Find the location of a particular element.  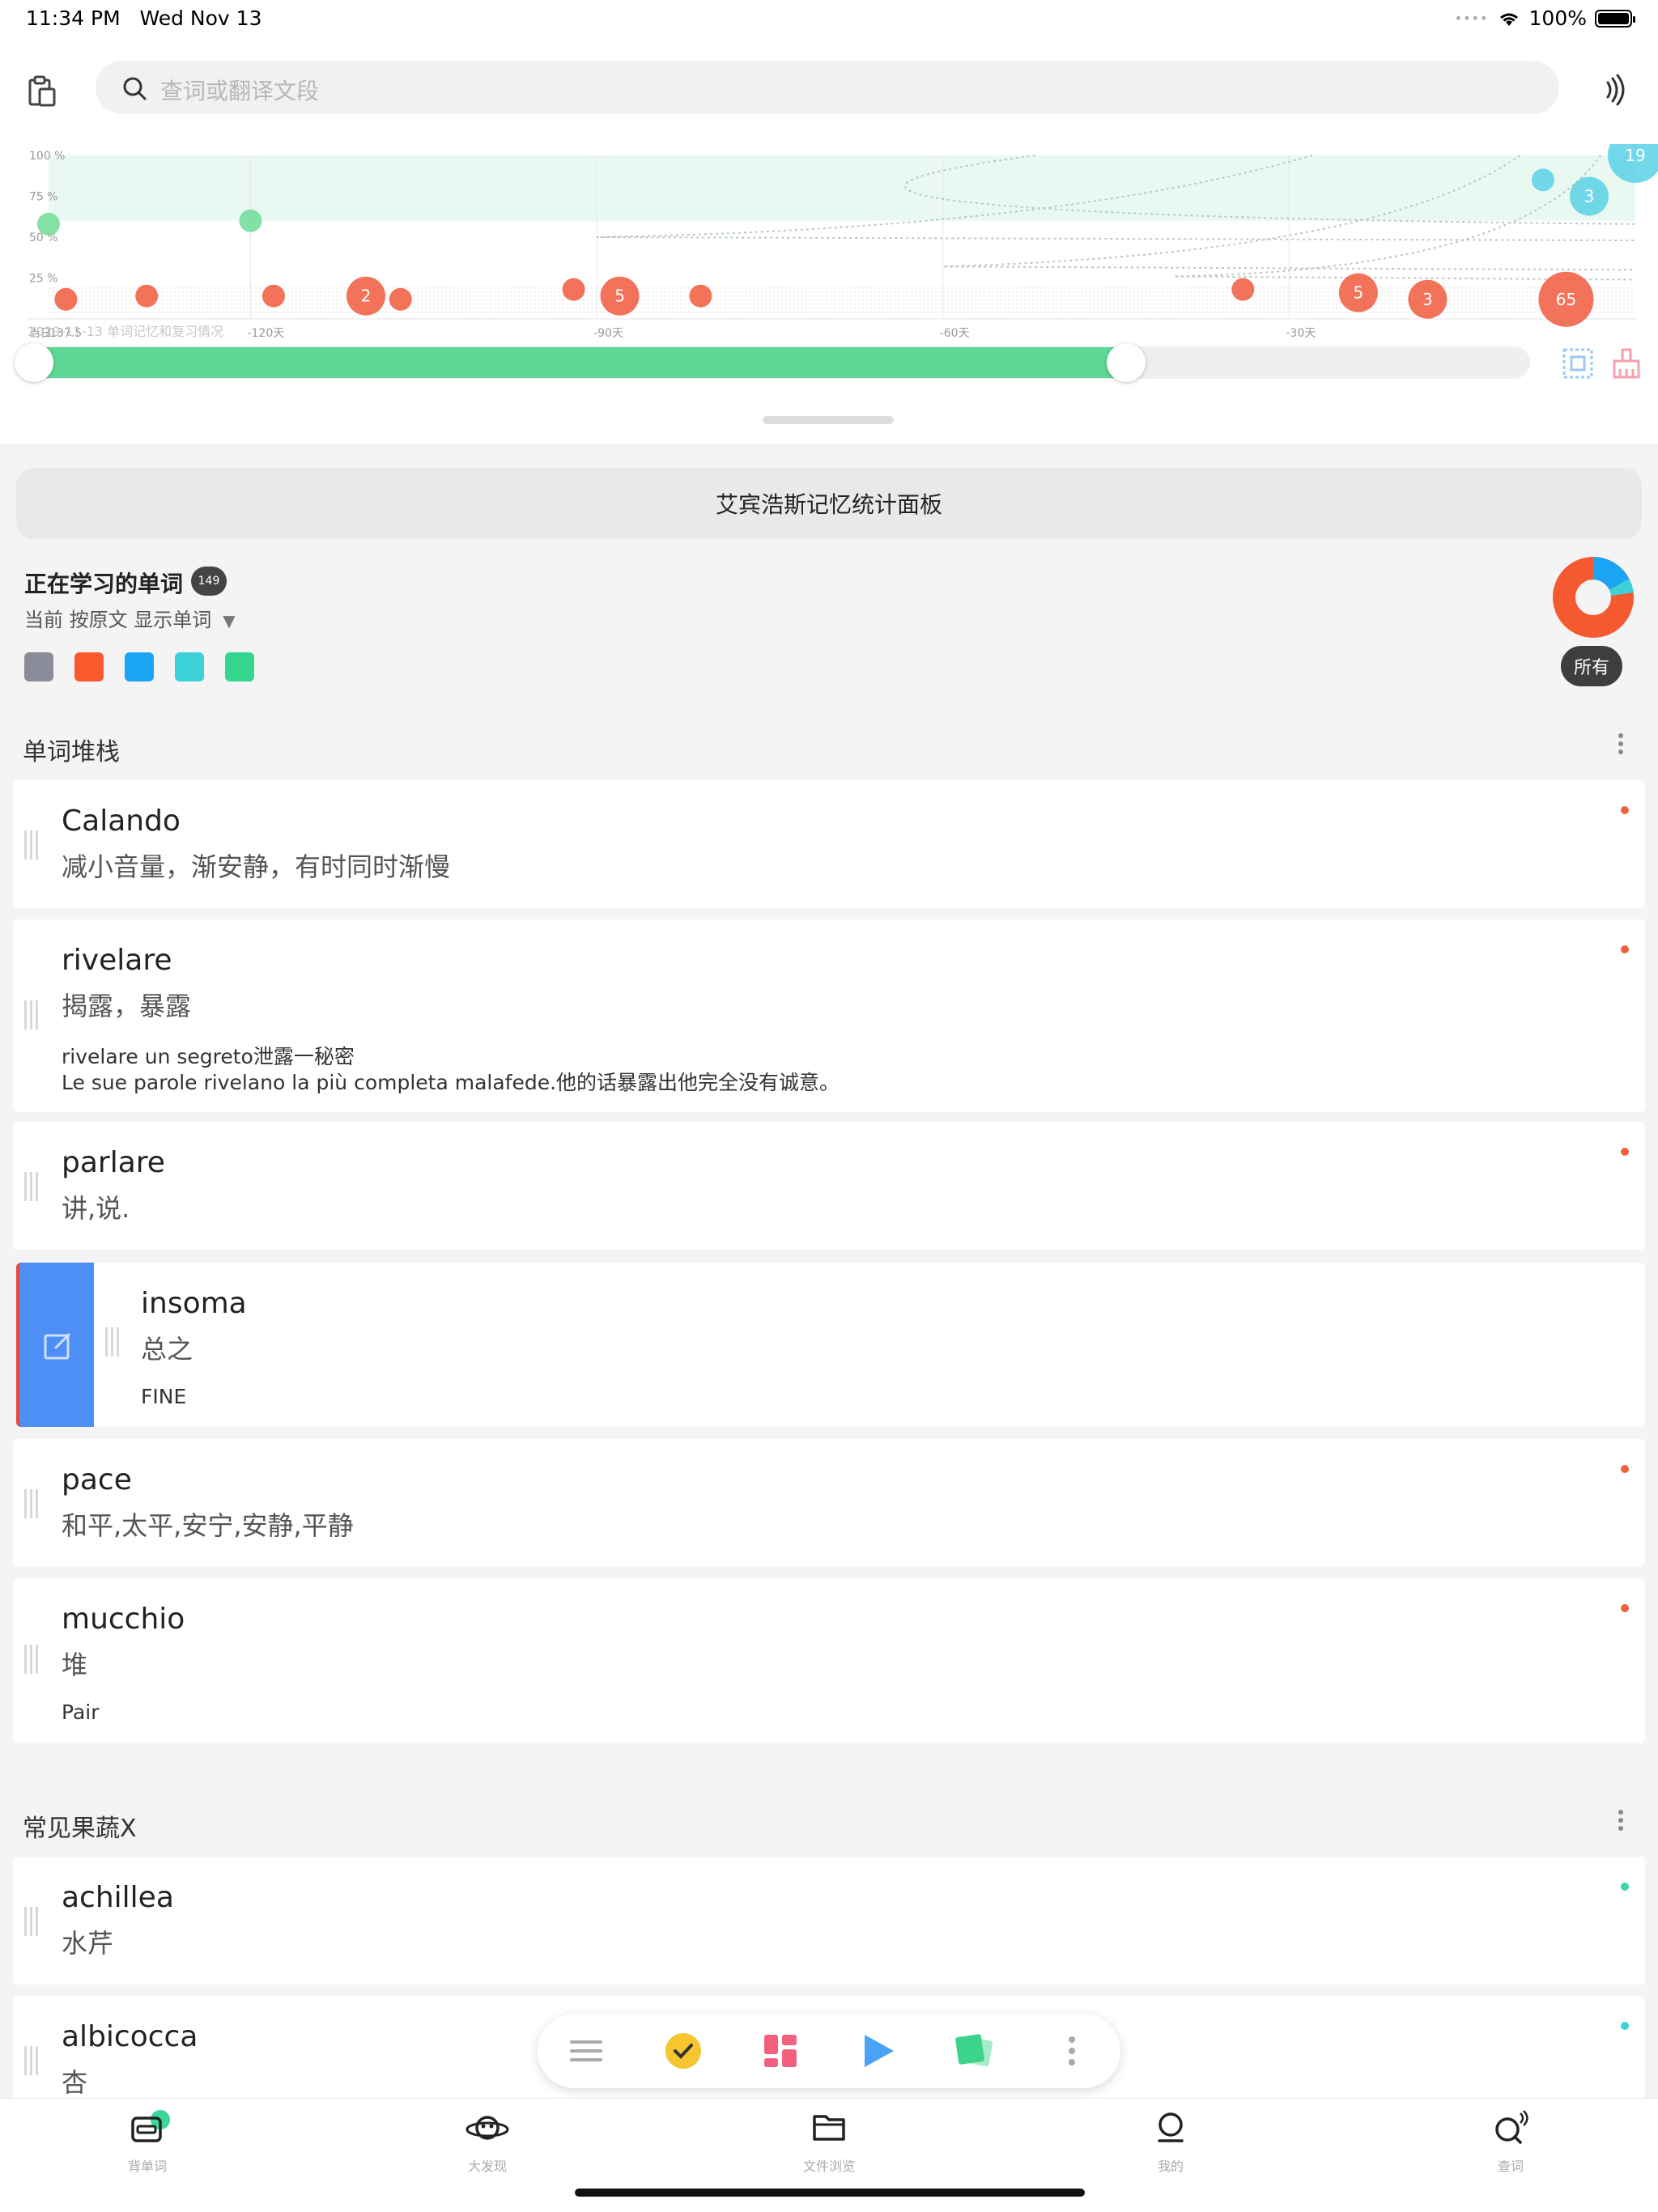

progress-donut-chart is located at coordinates (1593, 597).